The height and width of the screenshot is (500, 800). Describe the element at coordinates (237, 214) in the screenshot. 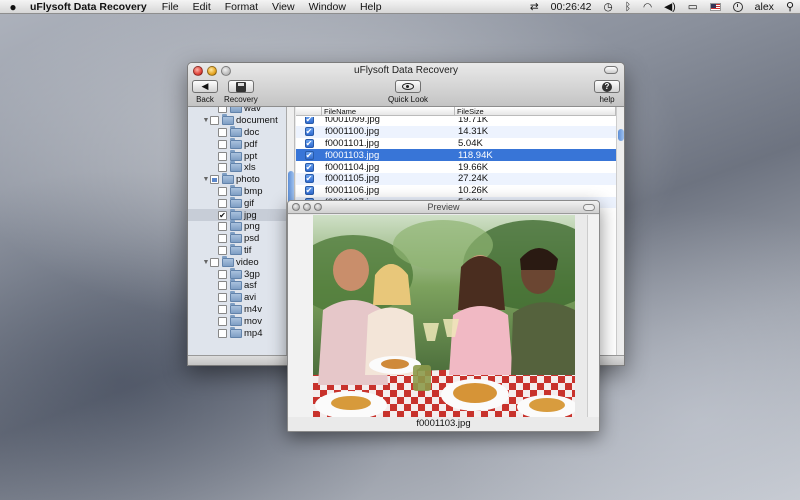

I see `tree-item-jpg: ✔ jpg` at that location.